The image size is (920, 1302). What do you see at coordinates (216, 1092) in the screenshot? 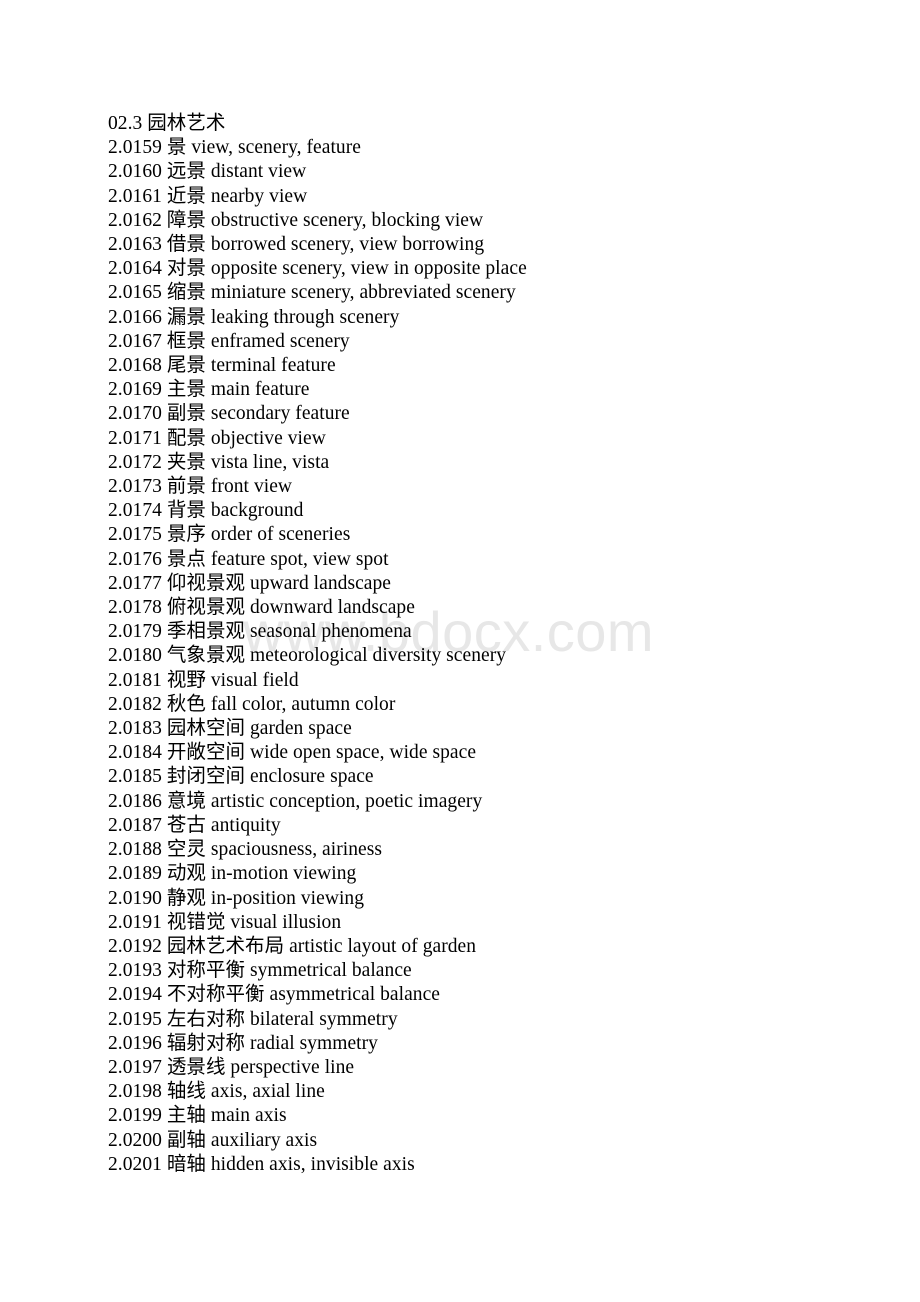
I see `glossary-entry: 2.0198 轴线 axis, axial line` at bounding box center [216, 1092].